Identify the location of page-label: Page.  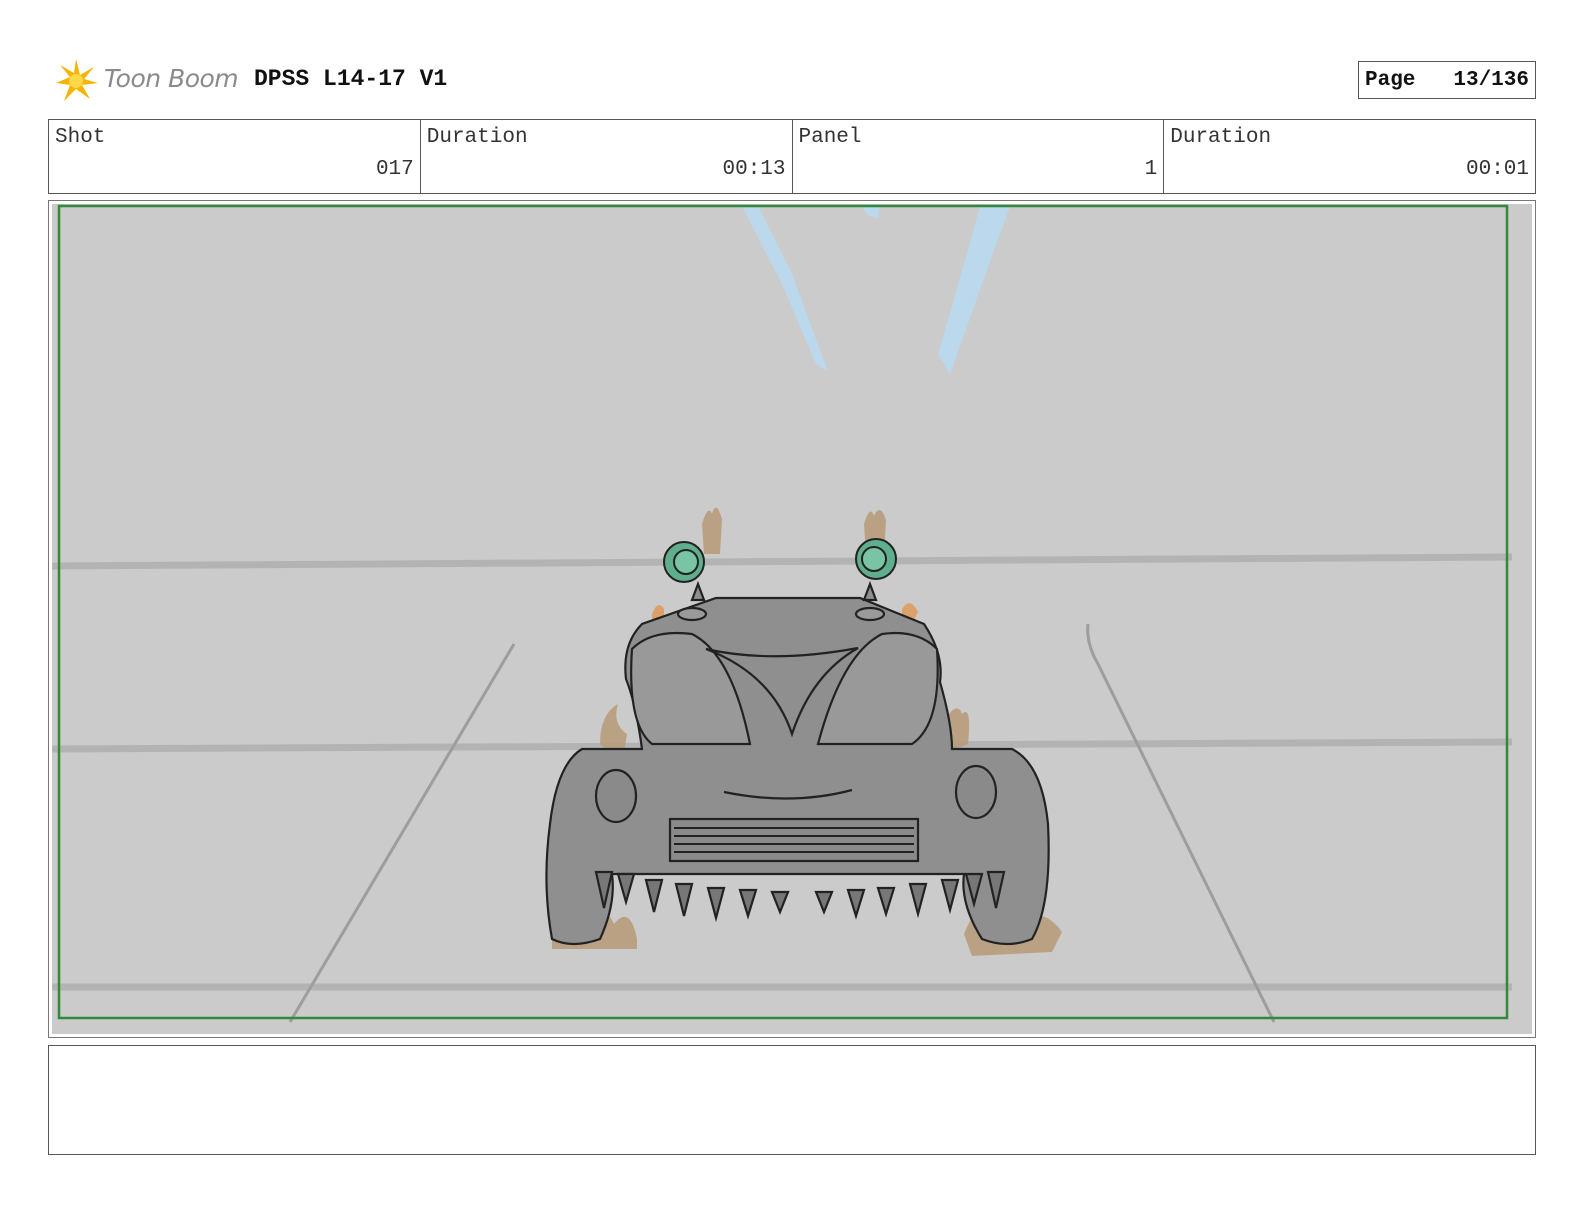
(1390, 80).